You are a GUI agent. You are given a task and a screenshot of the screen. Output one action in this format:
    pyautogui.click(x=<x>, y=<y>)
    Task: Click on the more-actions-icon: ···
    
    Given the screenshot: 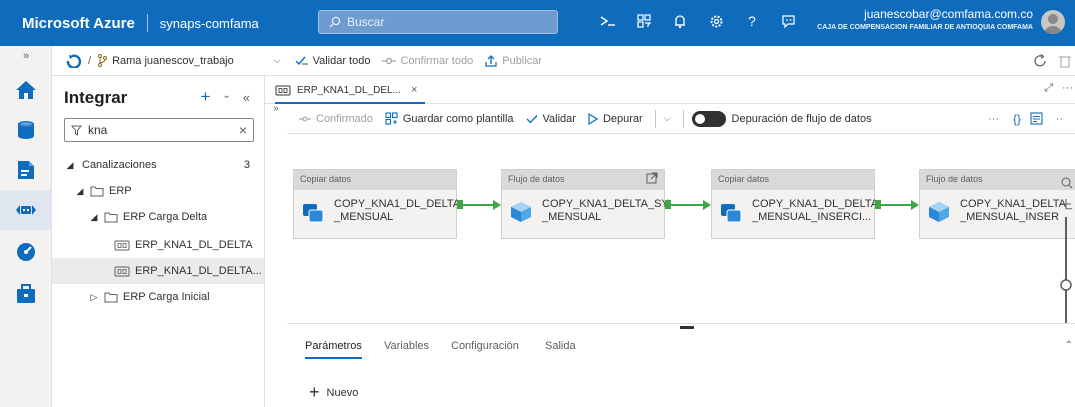 What is the action you would take?
    pyautogui.click(x=993, y=119)
    